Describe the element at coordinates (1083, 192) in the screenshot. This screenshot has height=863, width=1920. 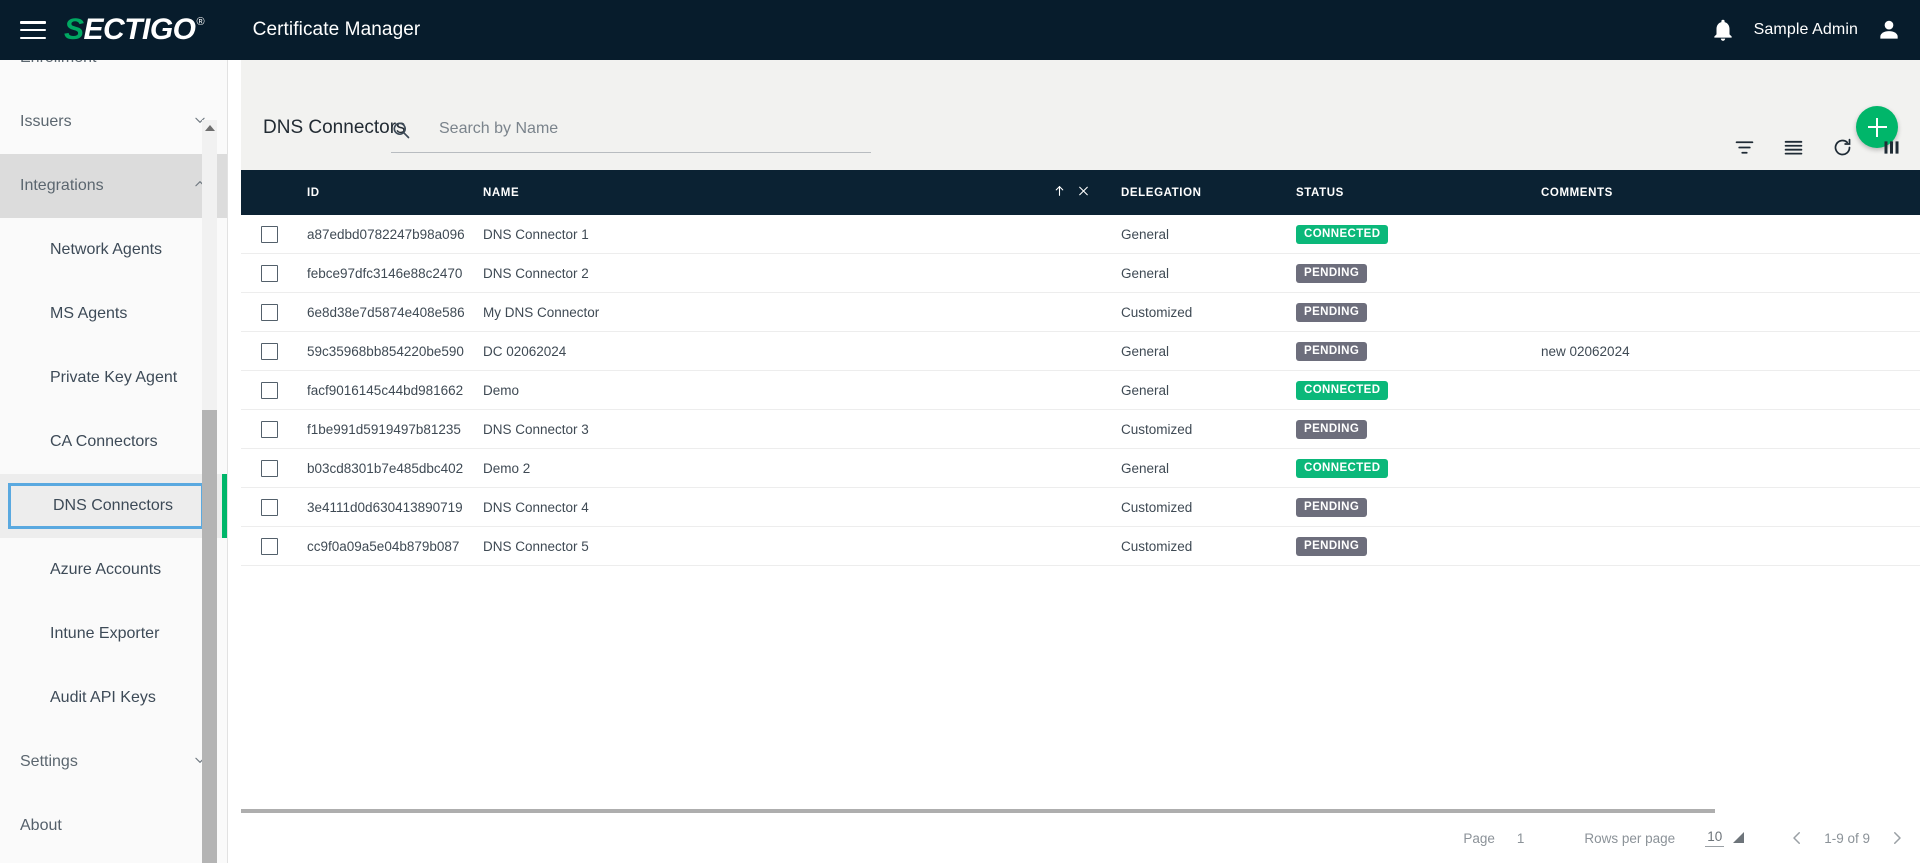
I see `clear-sort-icon` at that location.